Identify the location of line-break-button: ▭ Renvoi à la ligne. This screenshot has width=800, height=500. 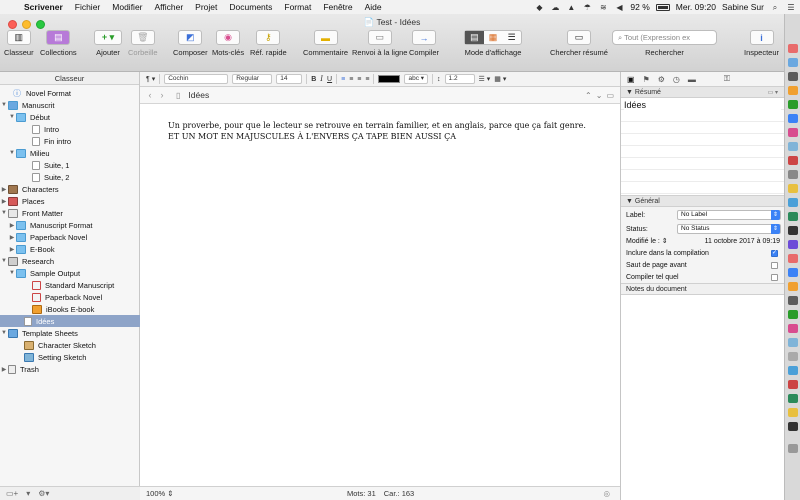
(379, 43).